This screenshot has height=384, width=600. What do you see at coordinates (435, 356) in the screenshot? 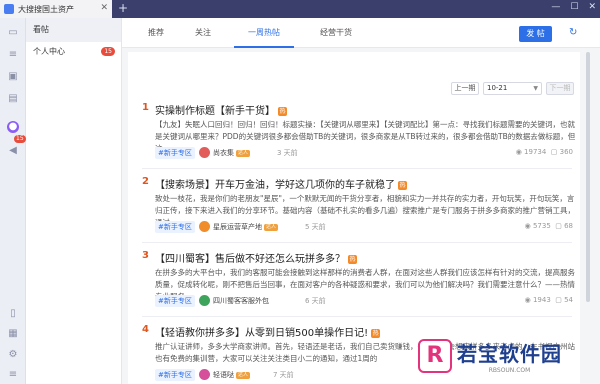
I see `watermark-logo-icon: R` at bounding box center [435, 356].